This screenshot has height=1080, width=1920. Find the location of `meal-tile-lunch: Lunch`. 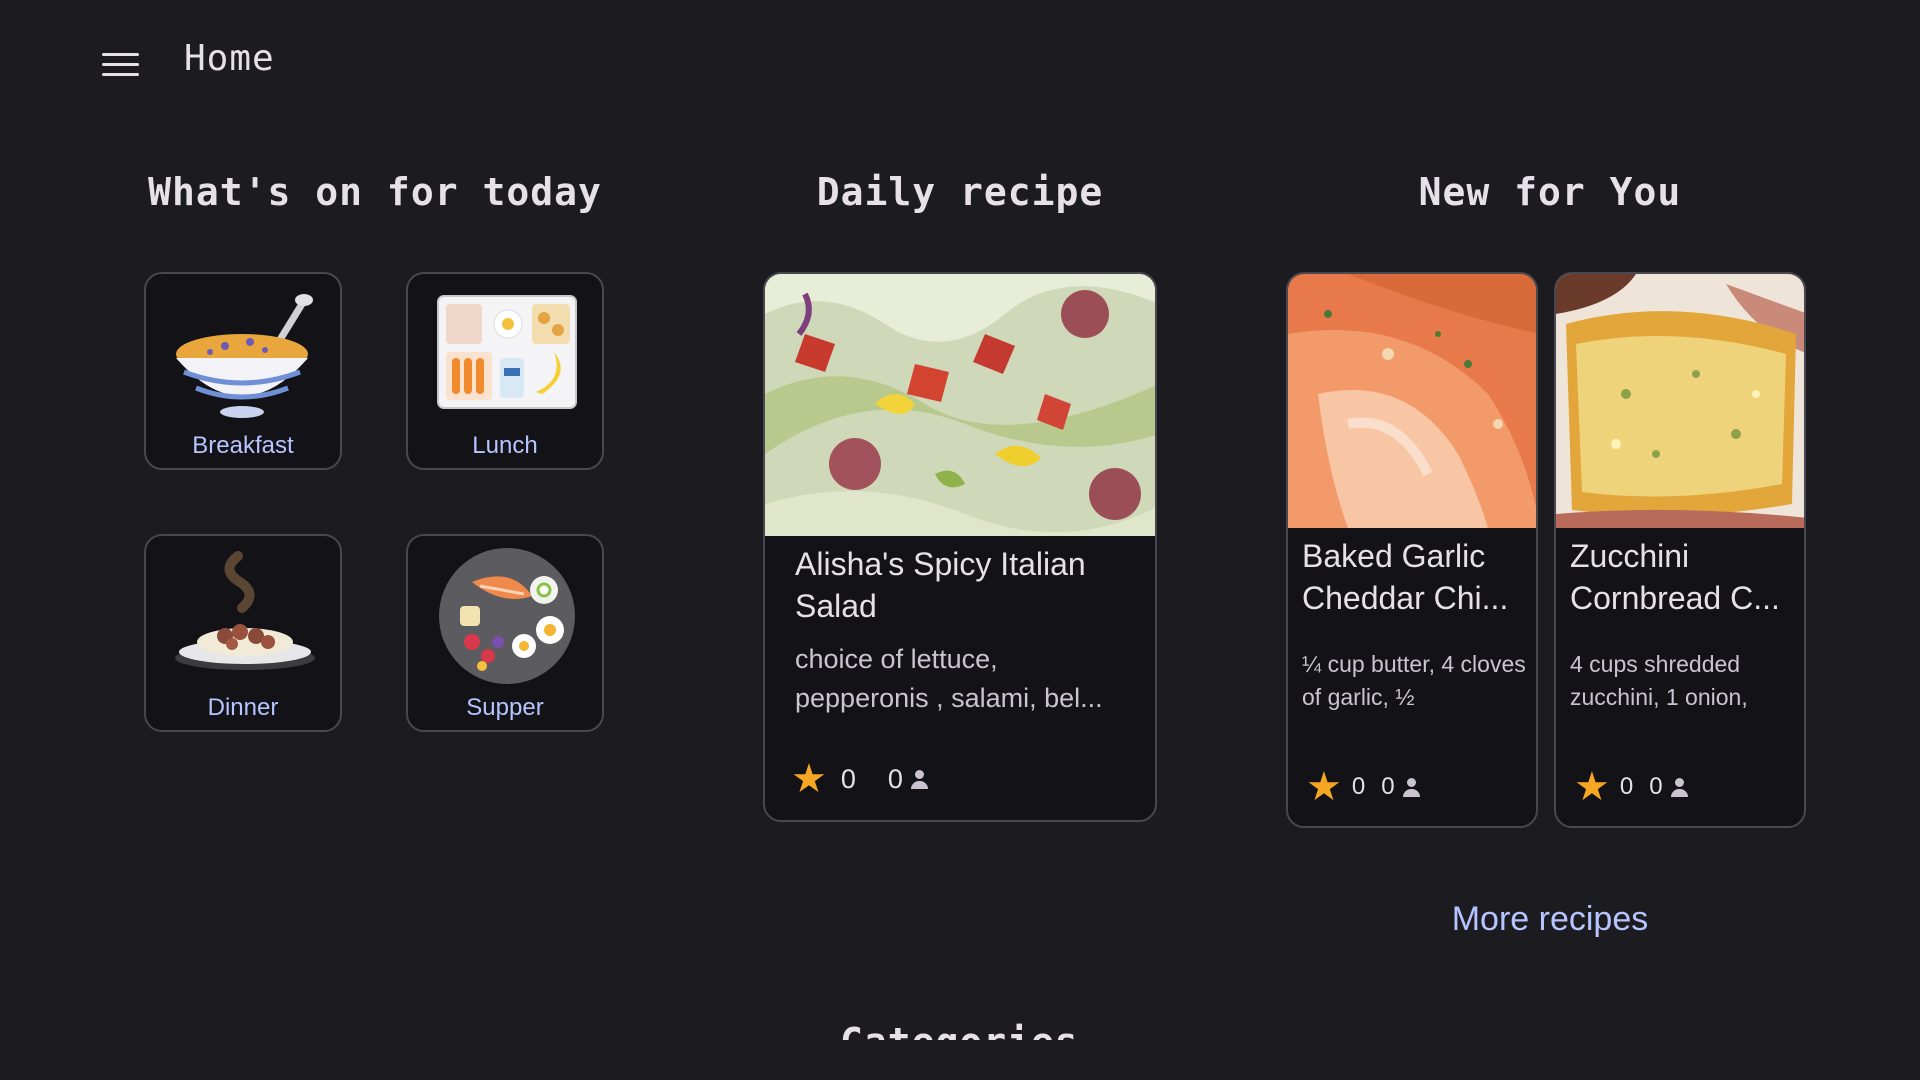

meal-tile-lunch: Lunch is located at coordinates (505, 371).